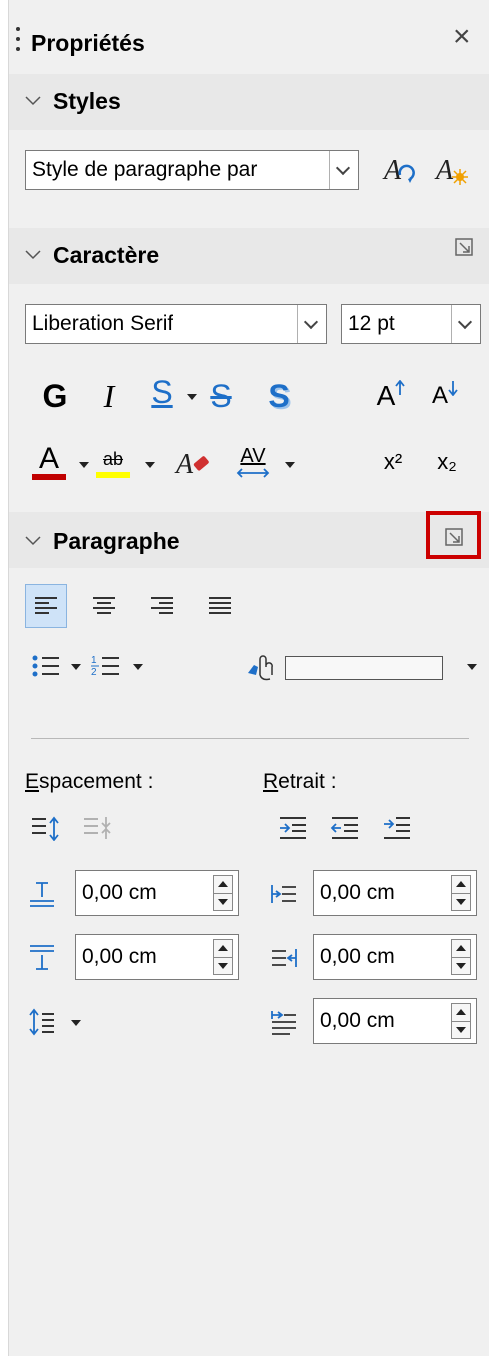  Describe the element at coordinates (119, 892) in the screenshot. I see `above-spacing-value: 0,00 cm` at that location.